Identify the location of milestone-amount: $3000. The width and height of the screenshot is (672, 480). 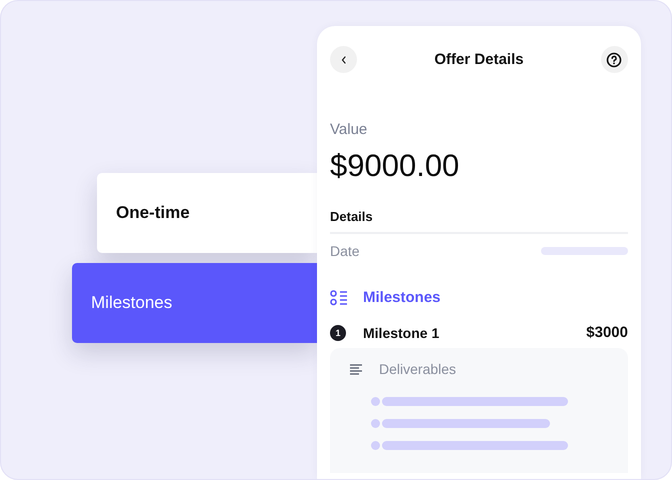
(607, 332).